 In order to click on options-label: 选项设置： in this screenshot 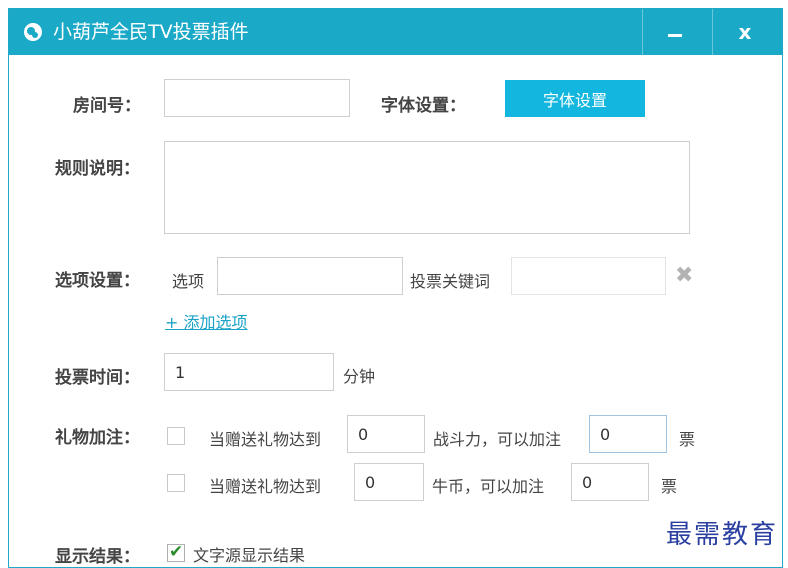, I will do `click(97, 281)`.